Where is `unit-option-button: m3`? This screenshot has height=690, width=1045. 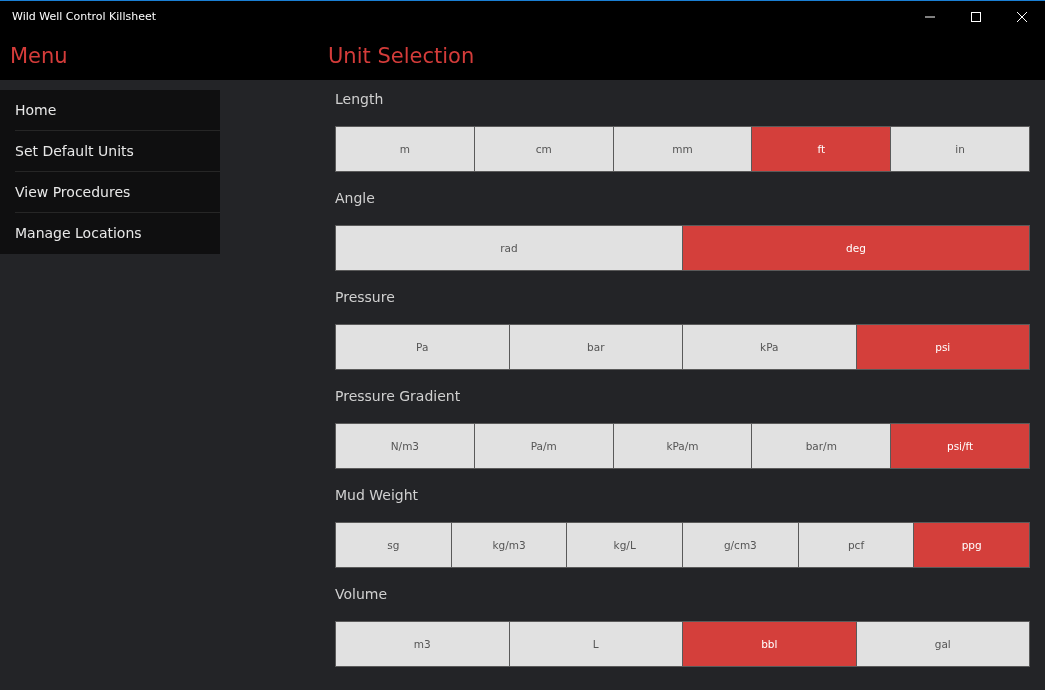 unit-option-button: m3 is located at coordinates (422, 644).